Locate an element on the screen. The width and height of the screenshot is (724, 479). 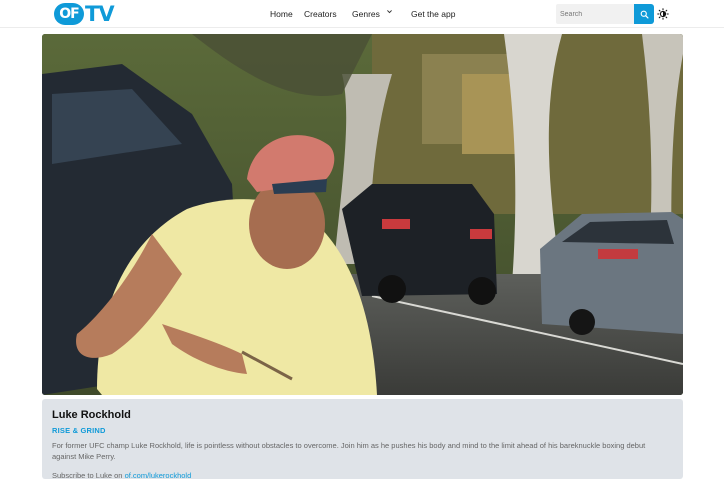
subscribe-text: Subscribe to Luke on is located at coordinates (87, 475).